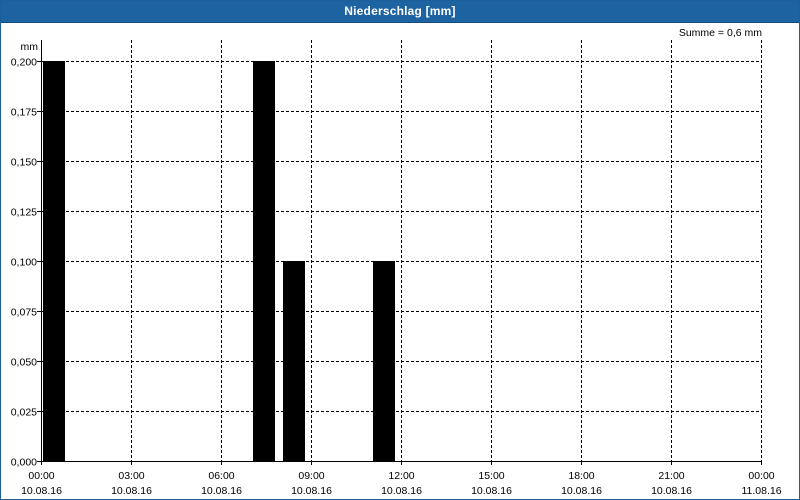  What do you see at coordinates (30, 47) in the screenshot?
I see `y-axis-unit-label: mm` at bounding box center [30, 47].